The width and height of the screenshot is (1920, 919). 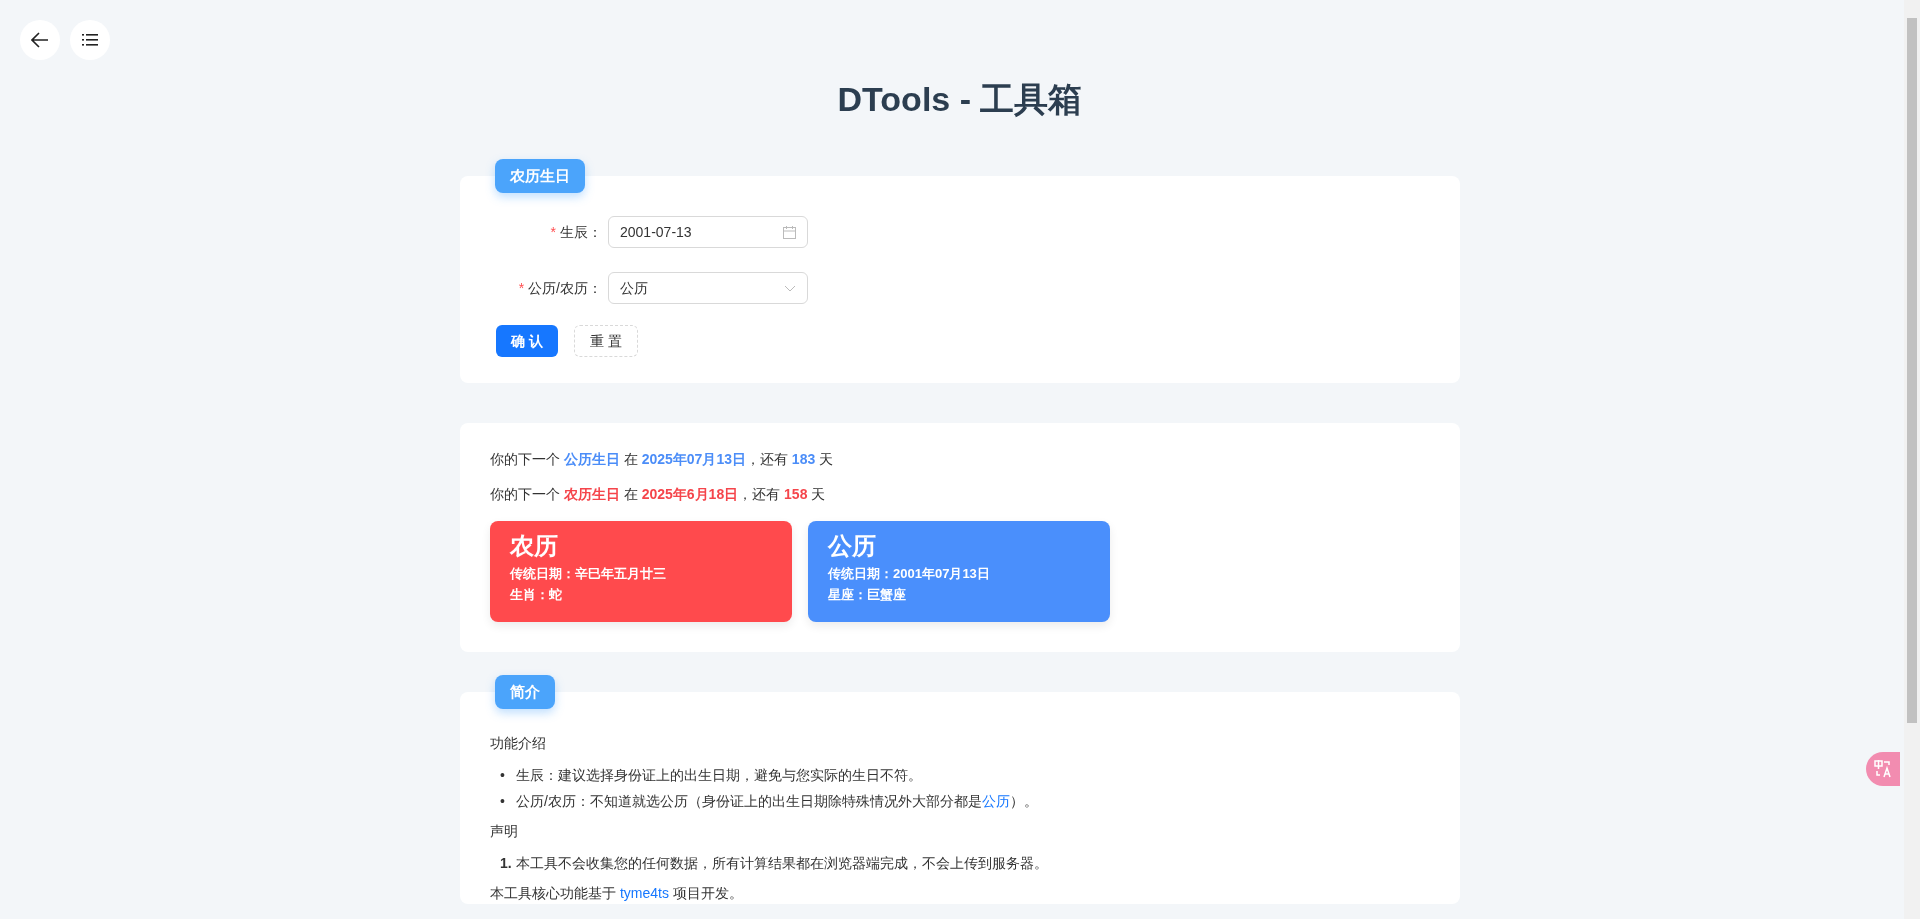 What do you see at coordinates (506, 863) in the screenshot?
I see `list-marker: 1.` at bounding box center [506, 863].